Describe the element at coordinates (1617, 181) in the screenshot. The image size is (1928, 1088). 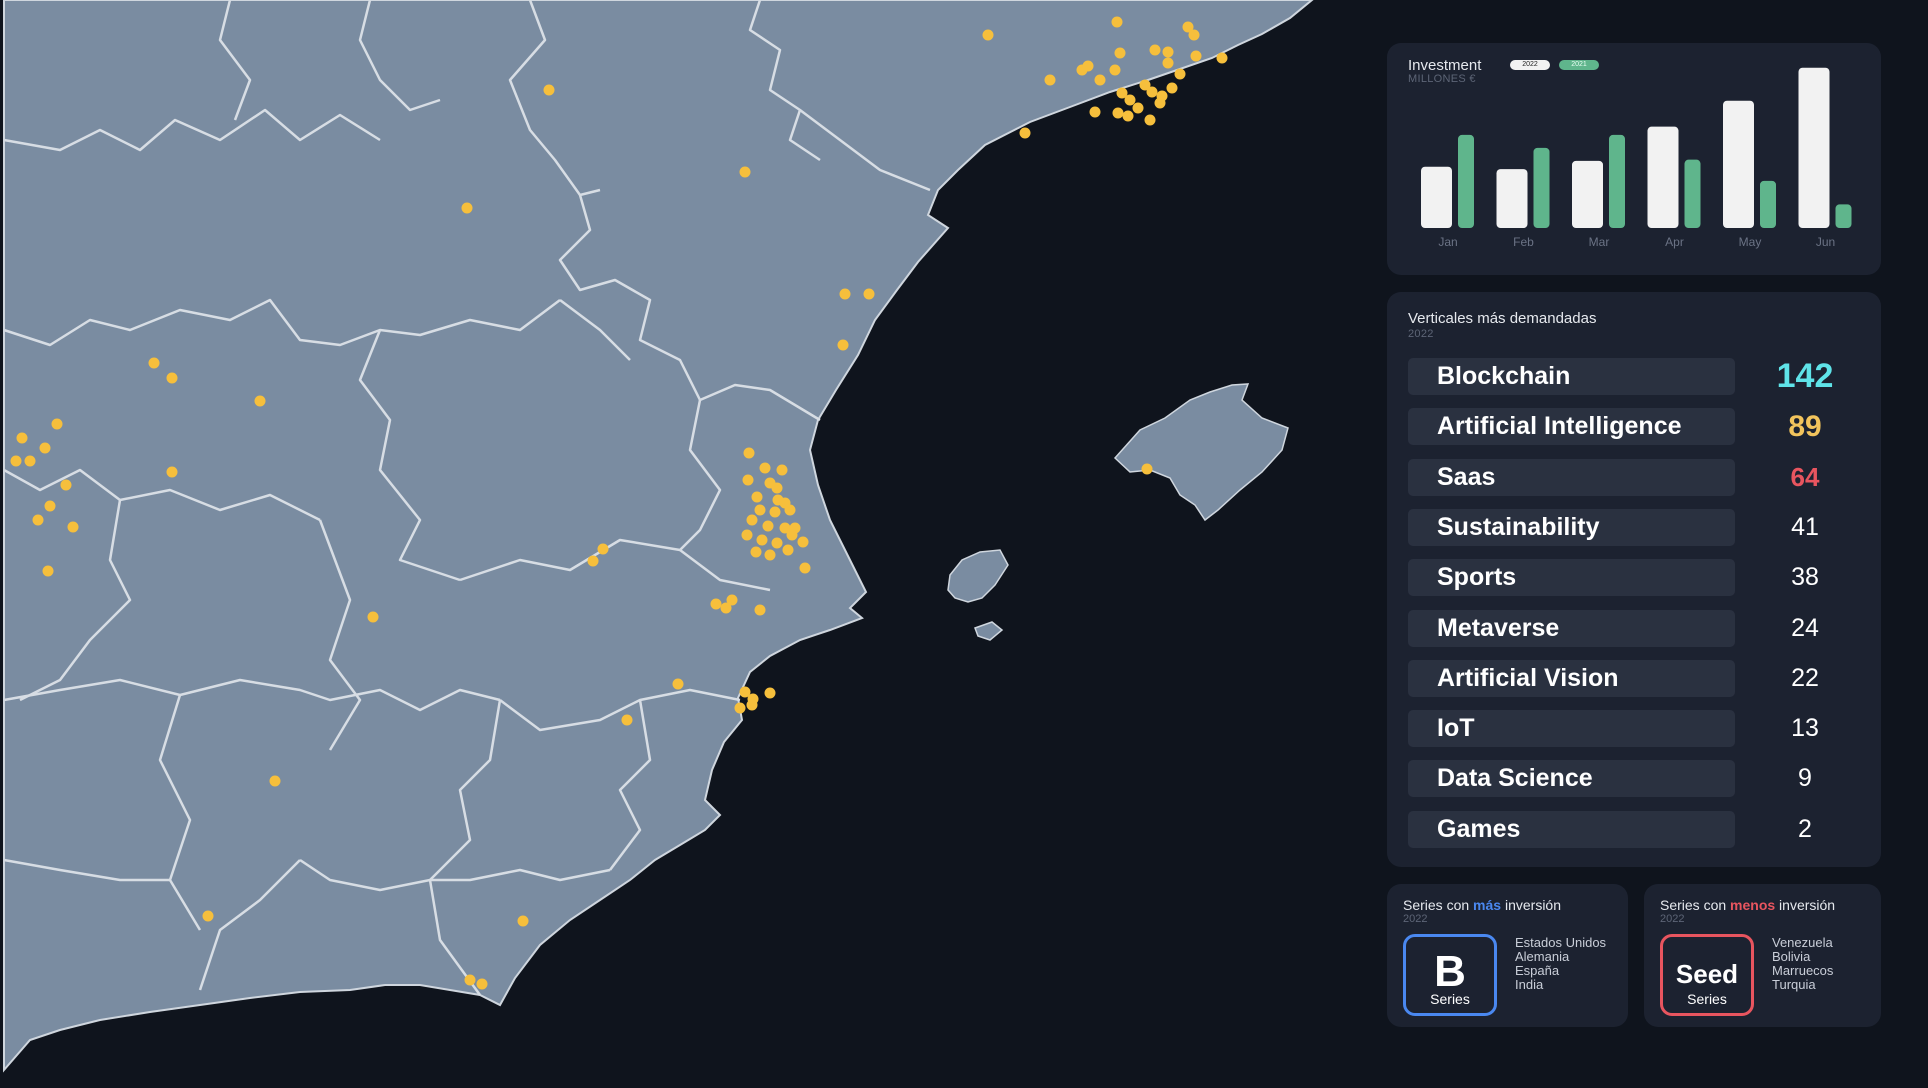
I see `bar-2021-mar` at that location.